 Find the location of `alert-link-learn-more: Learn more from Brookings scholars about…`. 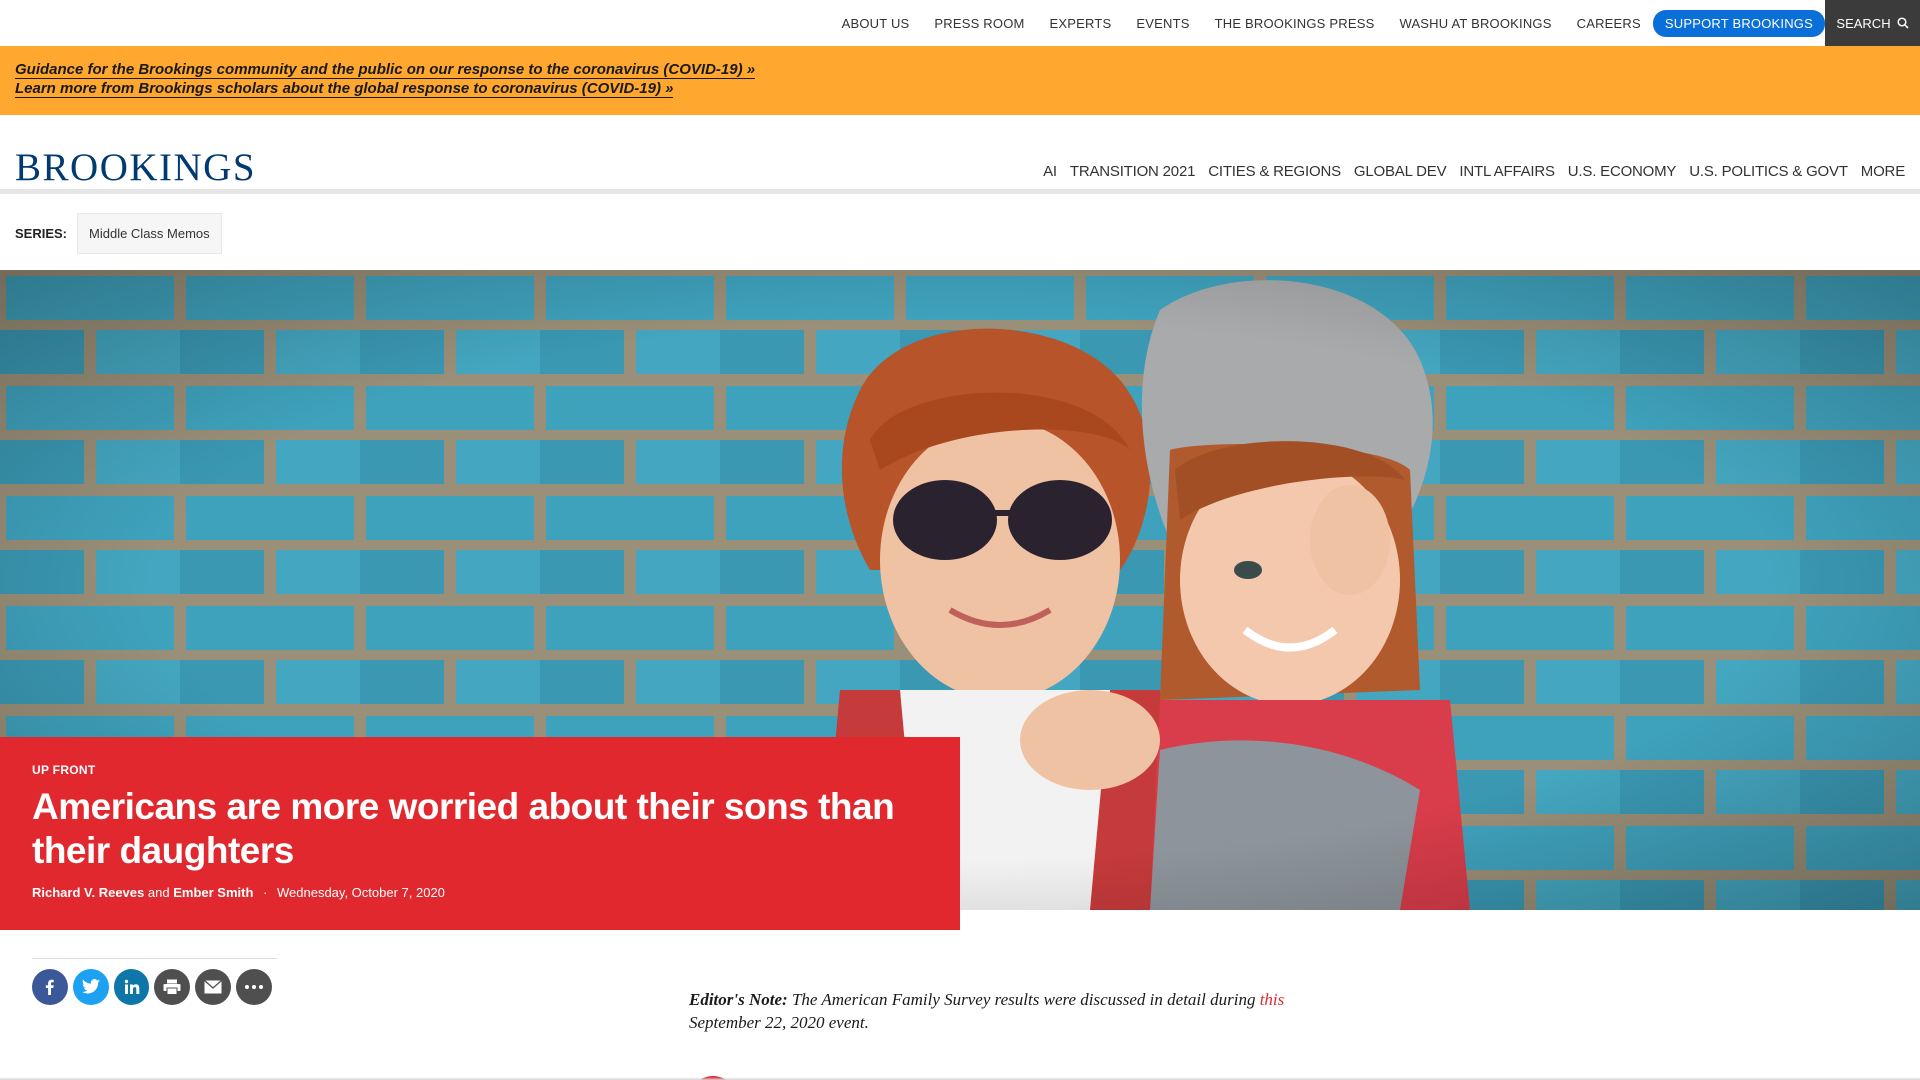

alert-link-learn-more: Learn more from Brookings scholars about… is located at coordinates (344, 89).